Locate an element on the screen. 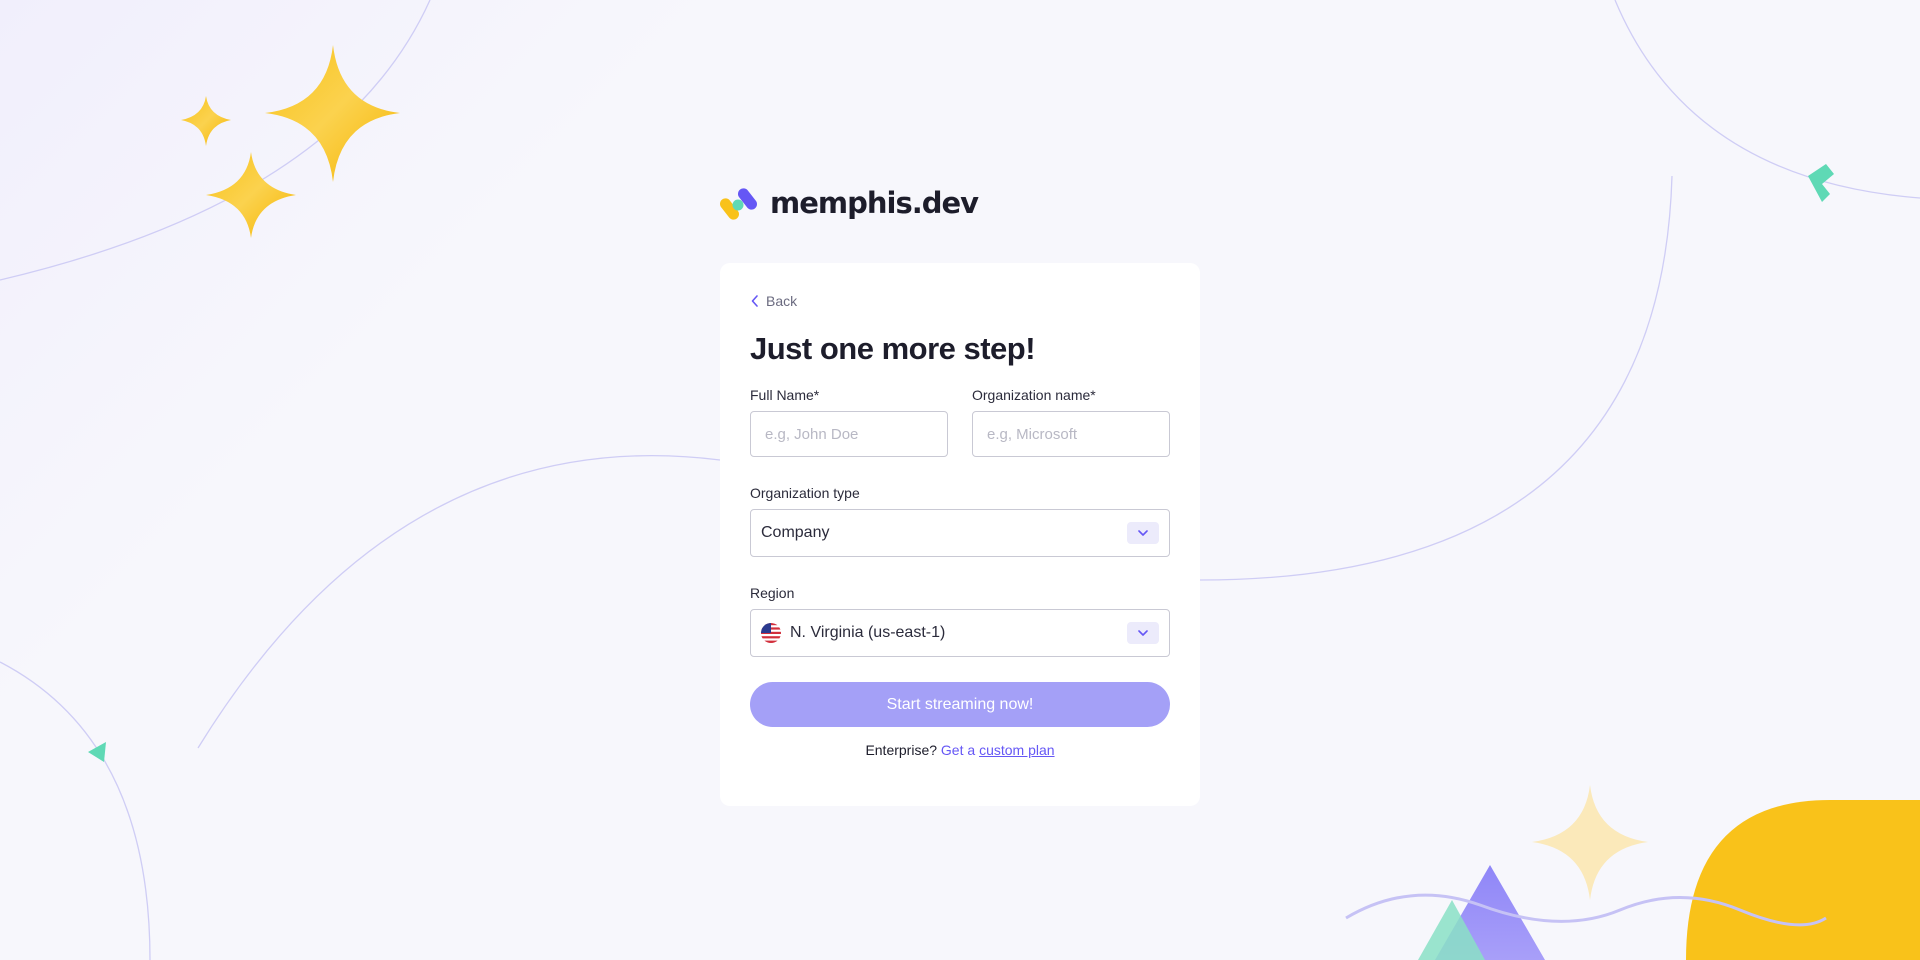 This screenshot has height=960, width=1920. custom-plan-link: custom plan is located at coordinates (1016, 750).